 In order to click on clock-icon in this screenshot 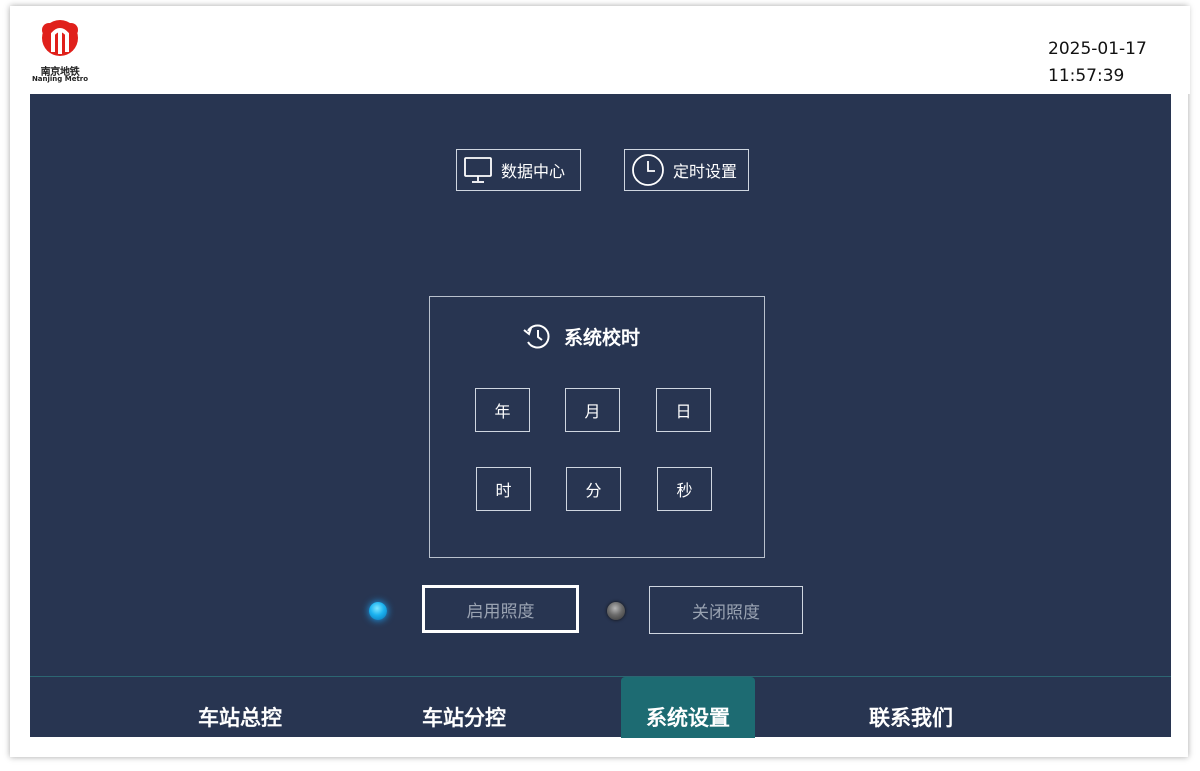, I will do `click(648, 170)`.